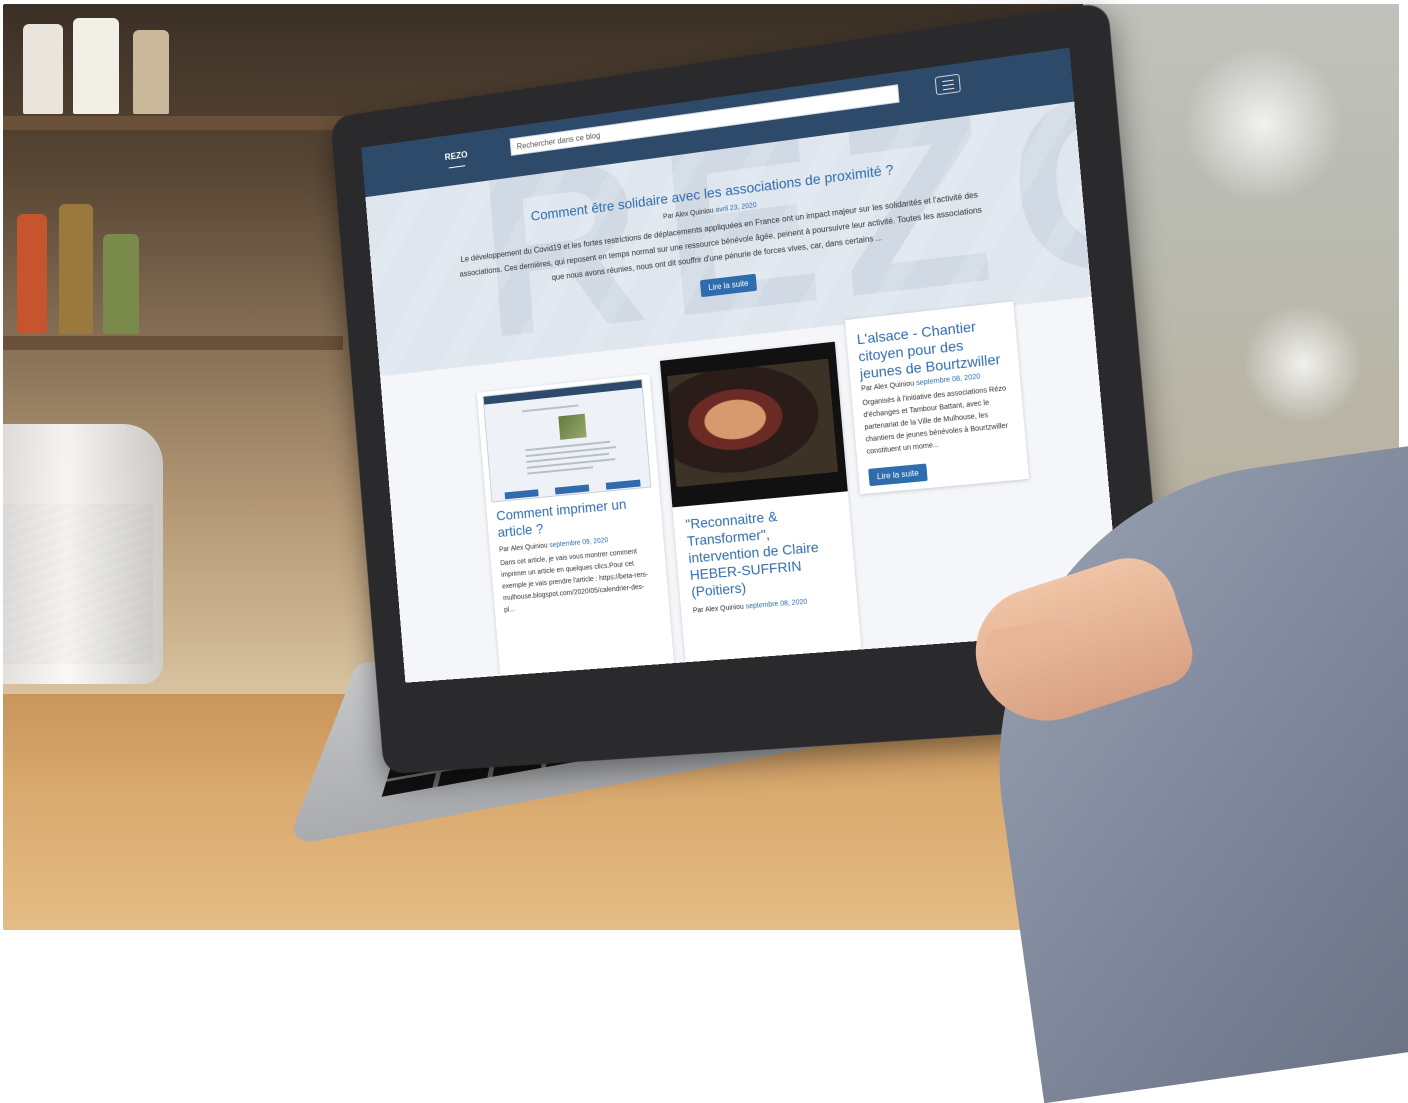 This screenshot has width=1408, height=1103. I want to click on read-more-button: Lire la suite, so click(898, 475).